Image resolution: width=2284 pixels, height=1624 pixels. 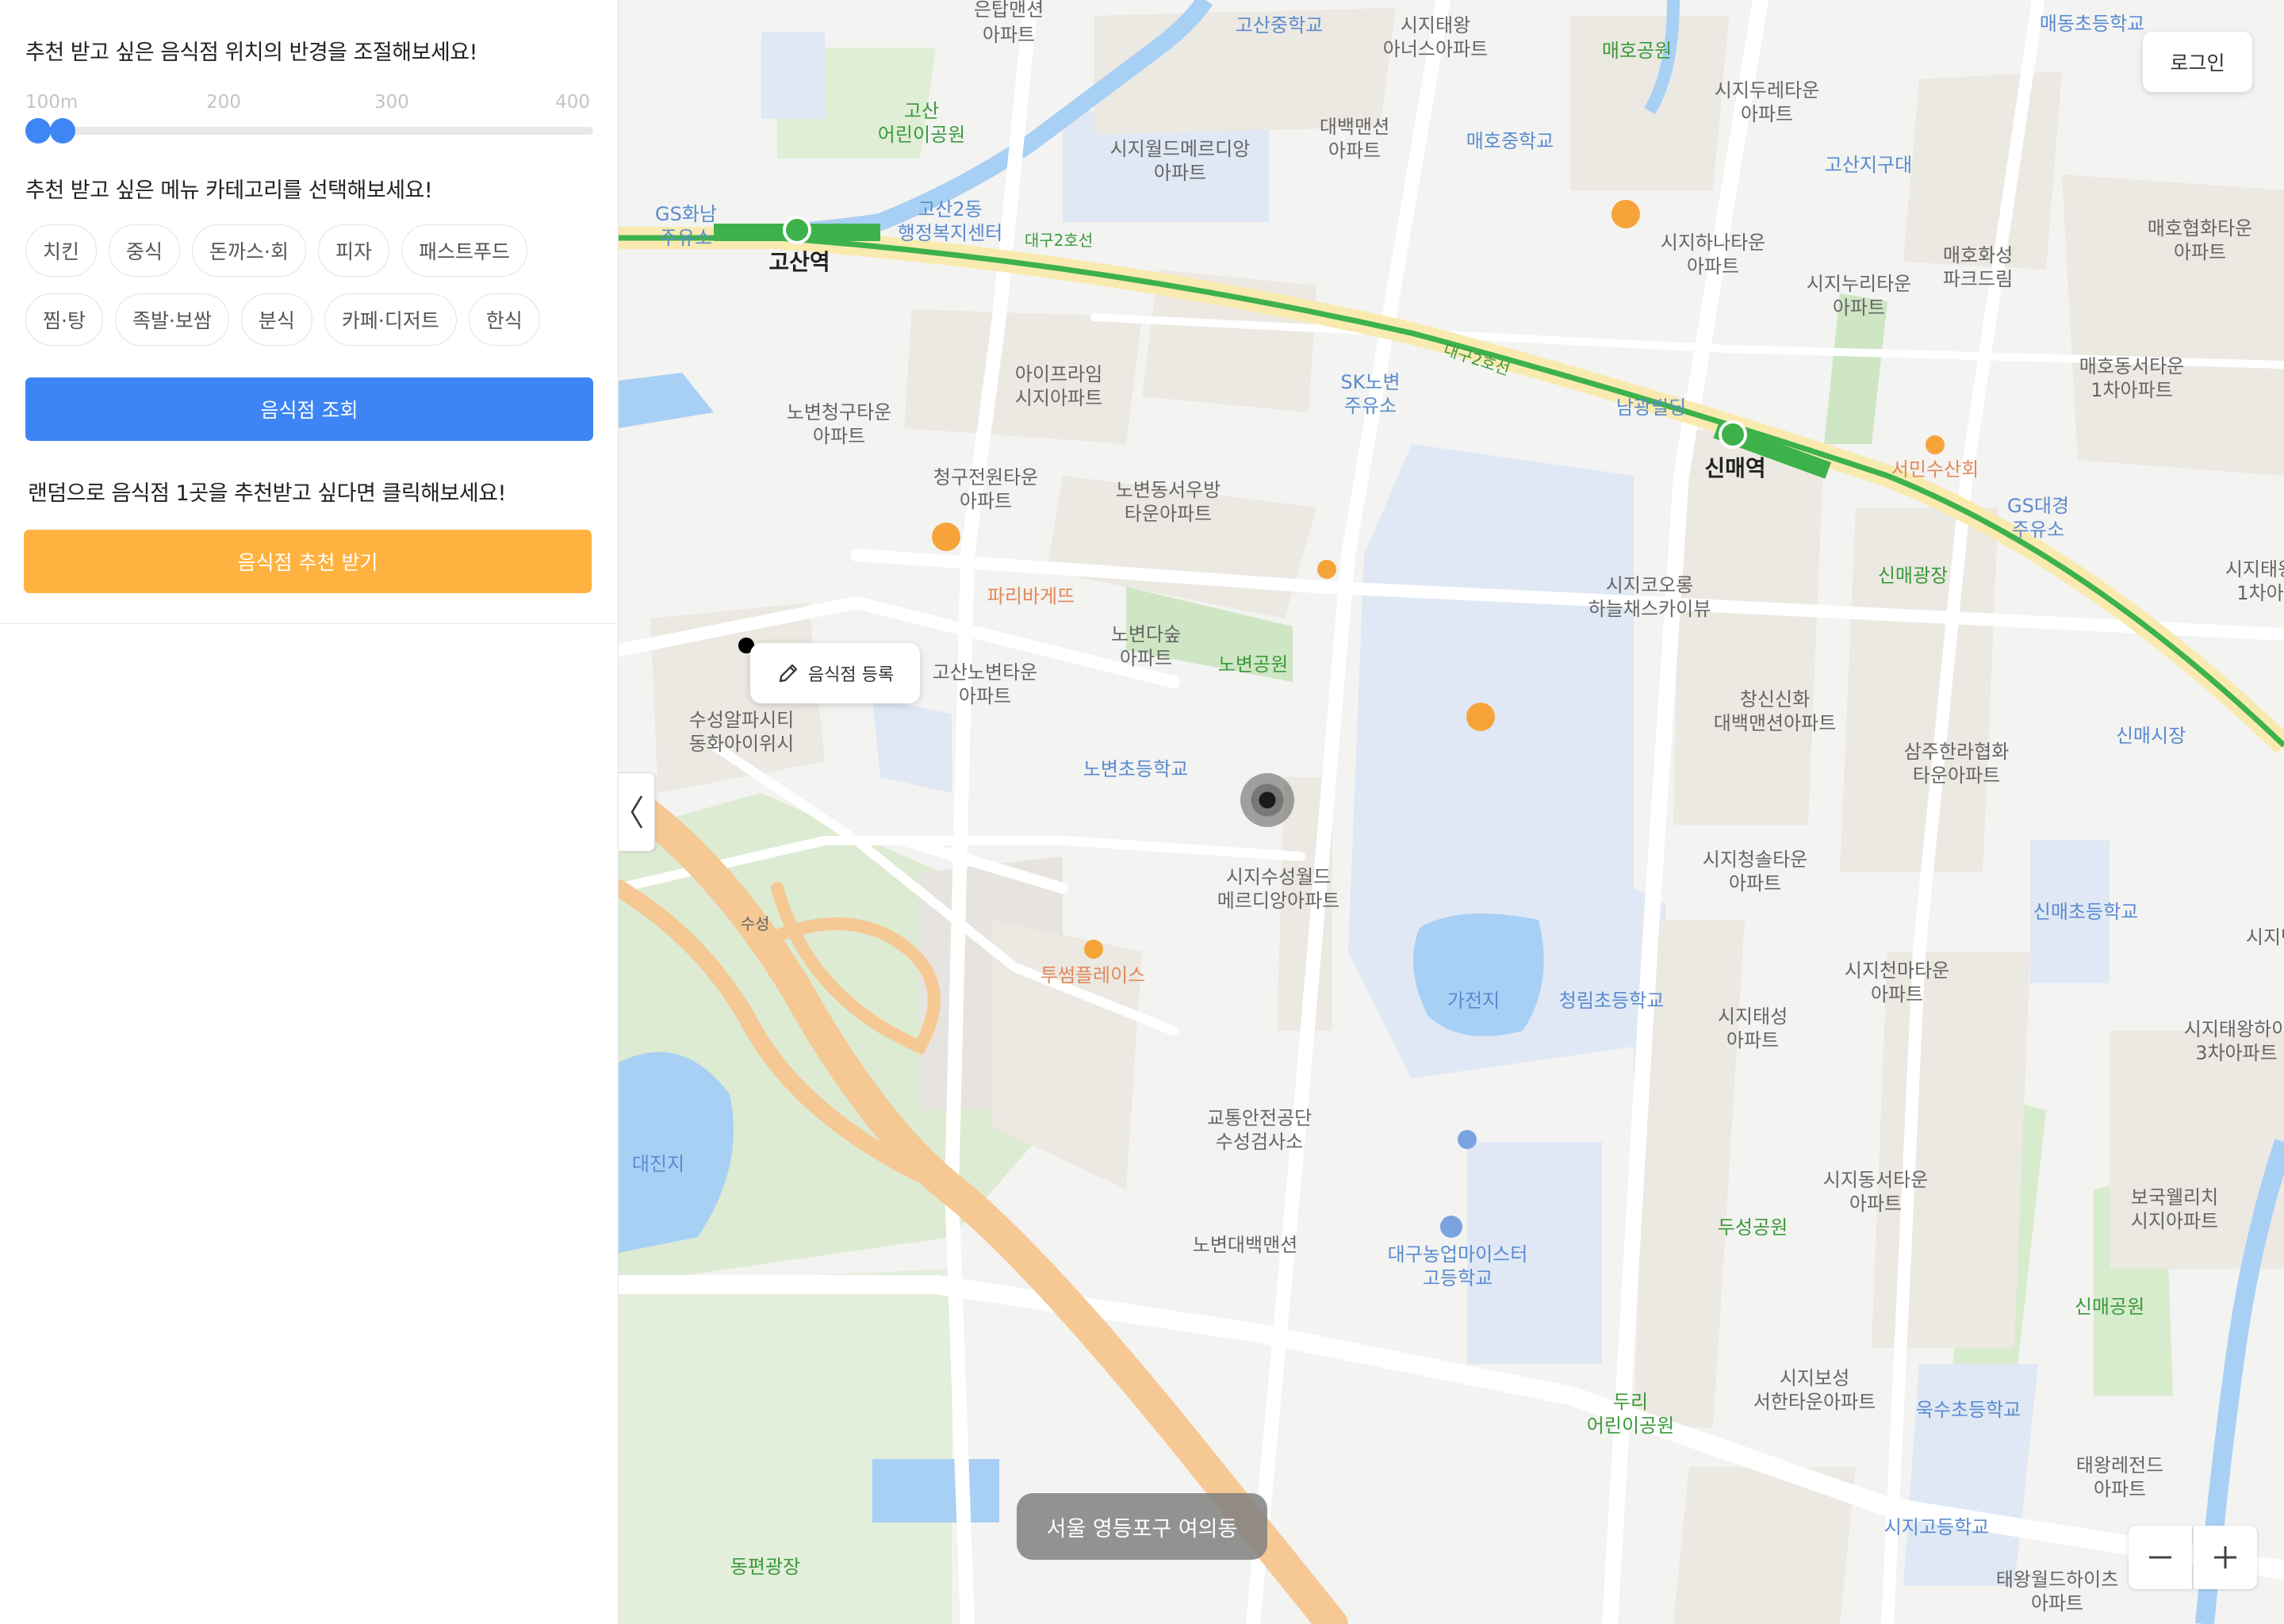 I want to click on panel-collapse-button, so click(x=637, y=812).